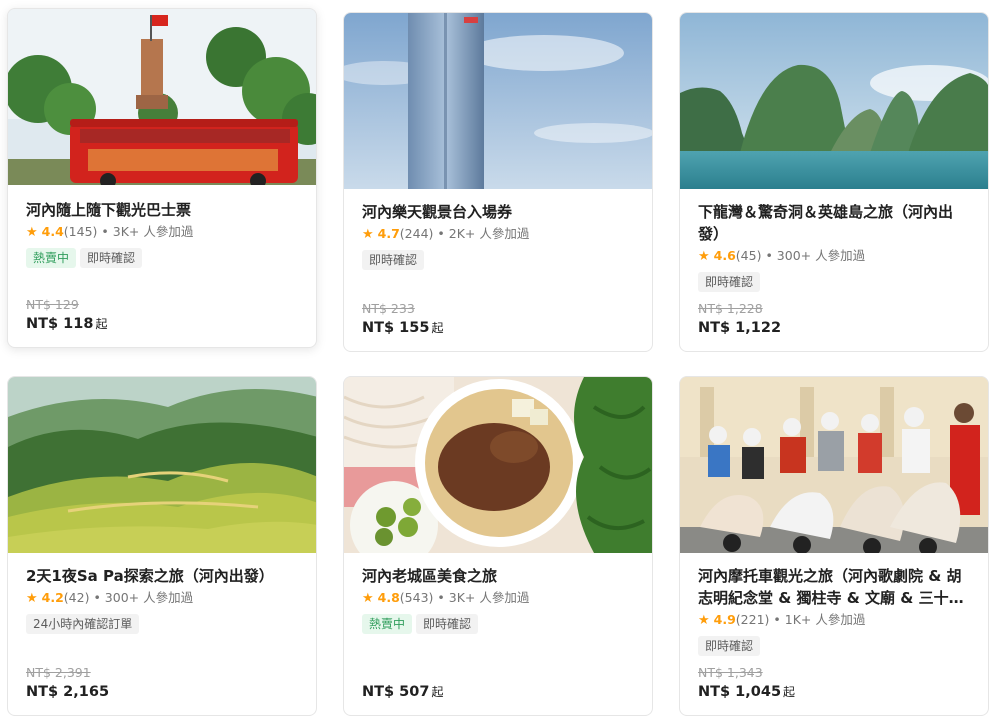  What do you see at coordinates (500, 576) in the screenshot?
I see `activity-title: 河內老城區美食之旅` at bounding box center [500, 576].